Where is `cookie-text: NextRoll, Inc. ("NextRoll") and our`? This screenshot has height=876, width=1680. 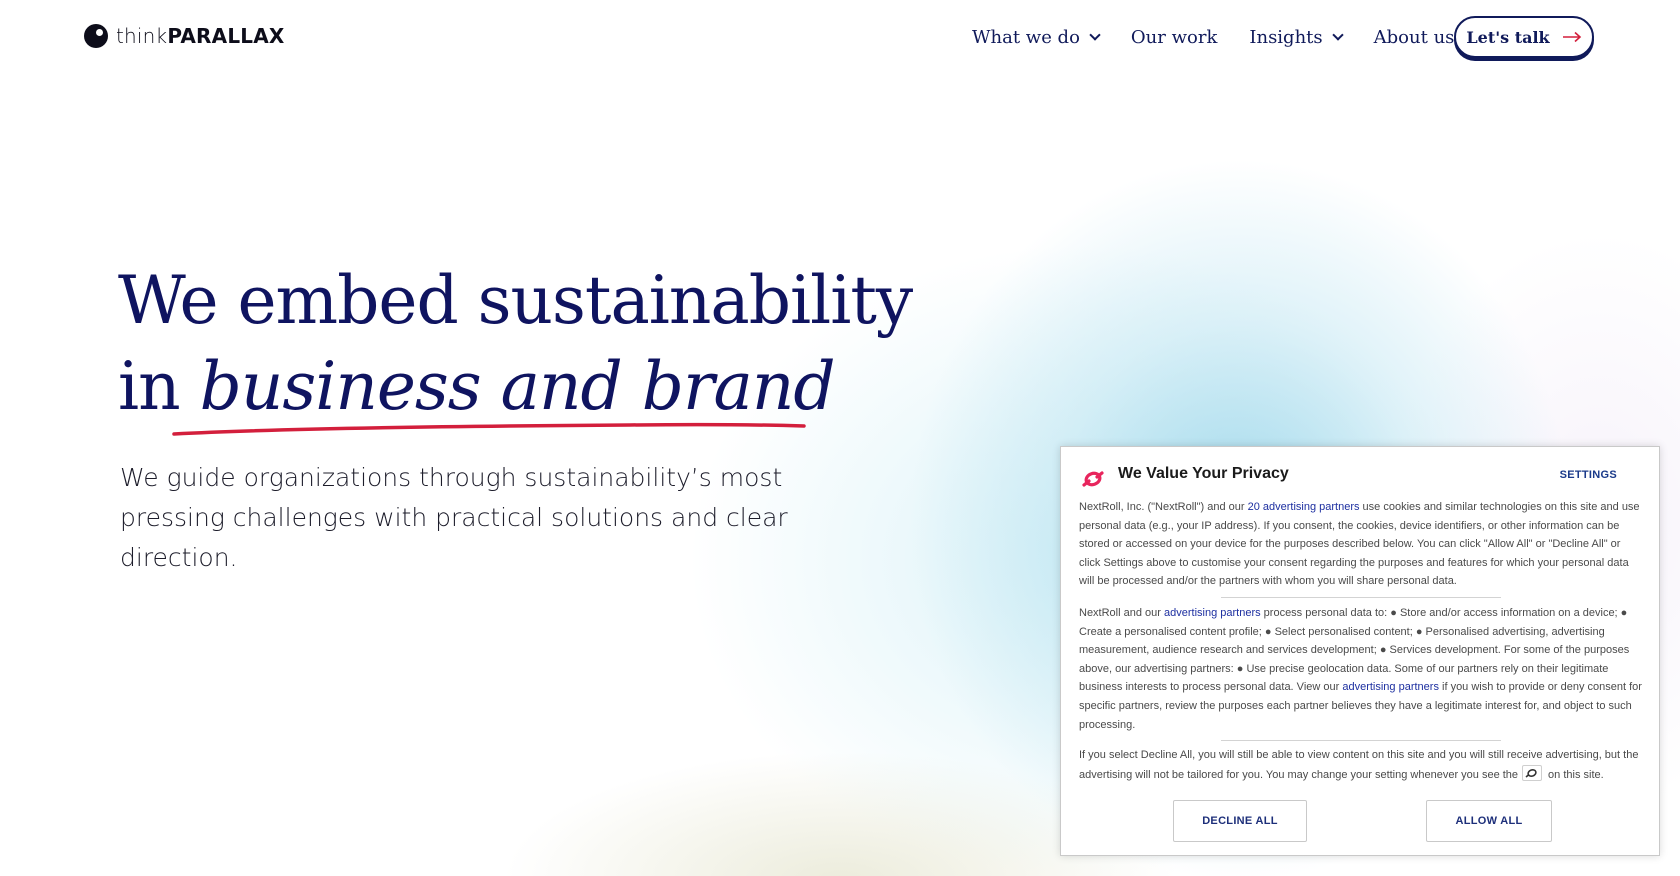 cookie-text: NextRoll, Inc. ("NextRoll") and our is located at coordinates (1163, 507).